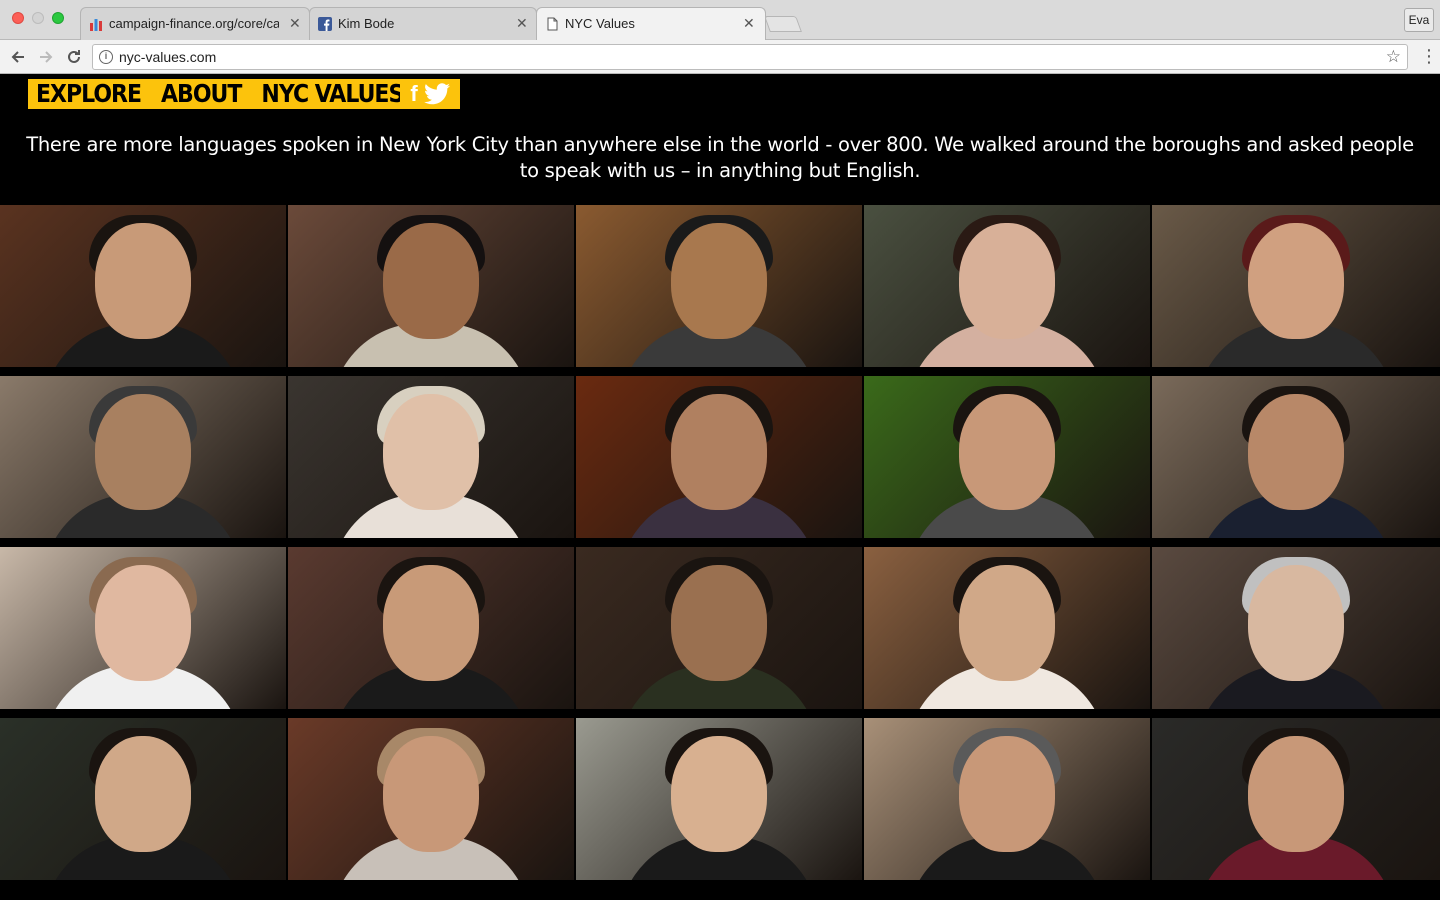 This screenshot has height=900, width=1440. What do you see at coordinates (89, 94) in the screenshot?
I see `nav-explore: EXPLORE` at bounding box center [89, 94].